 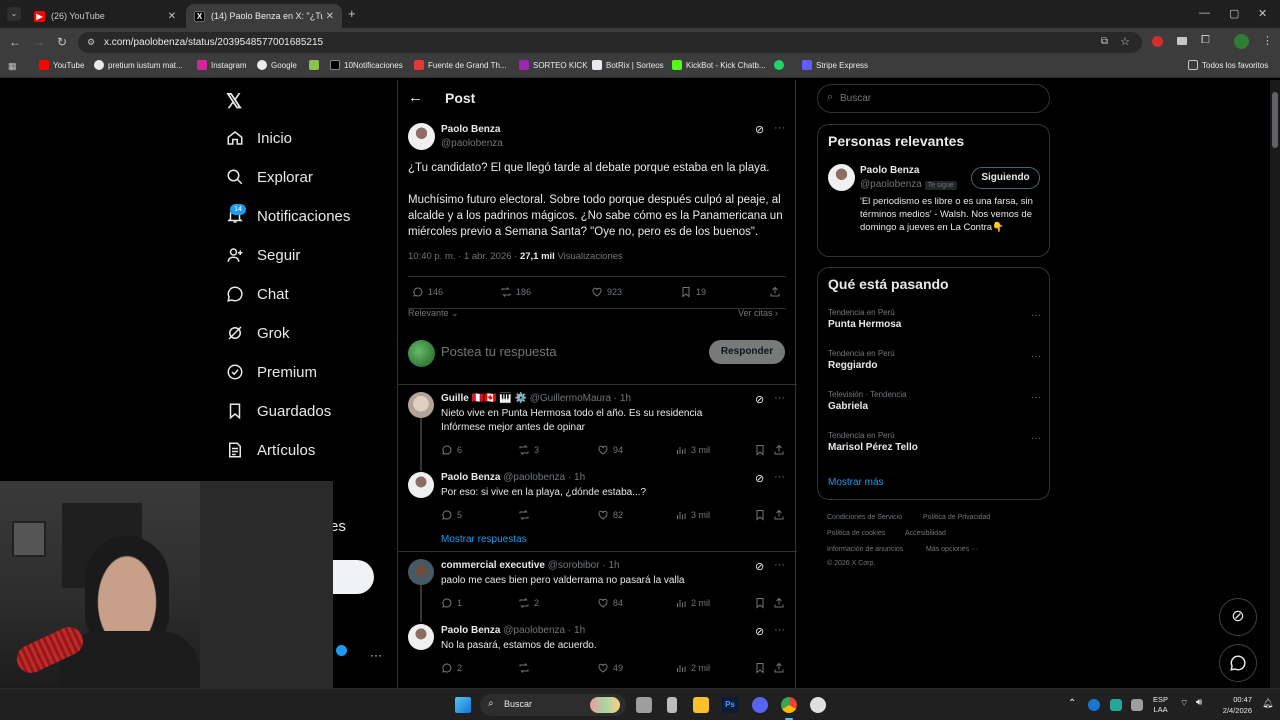 What do you see at coordinates (856, 533) in the screenshot?
I see `footer-link: Política de cookies` at bounding box center [856, 533].